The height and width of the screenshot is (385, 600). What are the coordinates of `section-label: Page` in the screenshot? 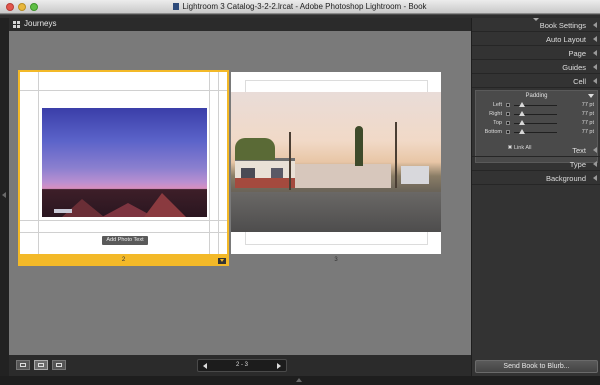 It's located at (577, 53).